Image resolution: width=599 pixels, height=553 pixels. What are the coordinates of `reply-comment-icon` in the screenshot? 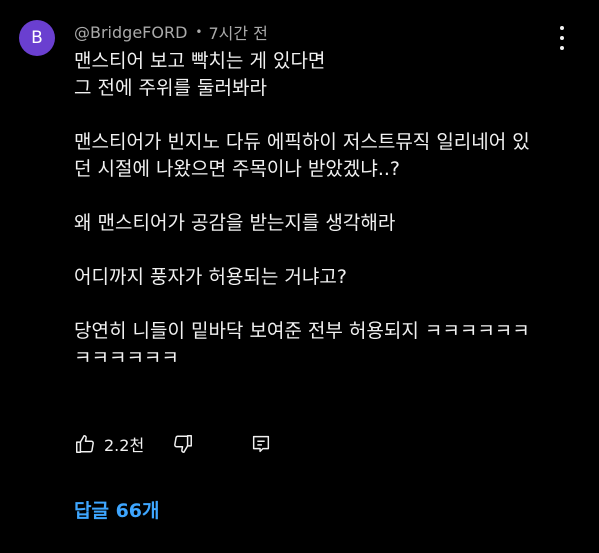 It's located at (261, 444).